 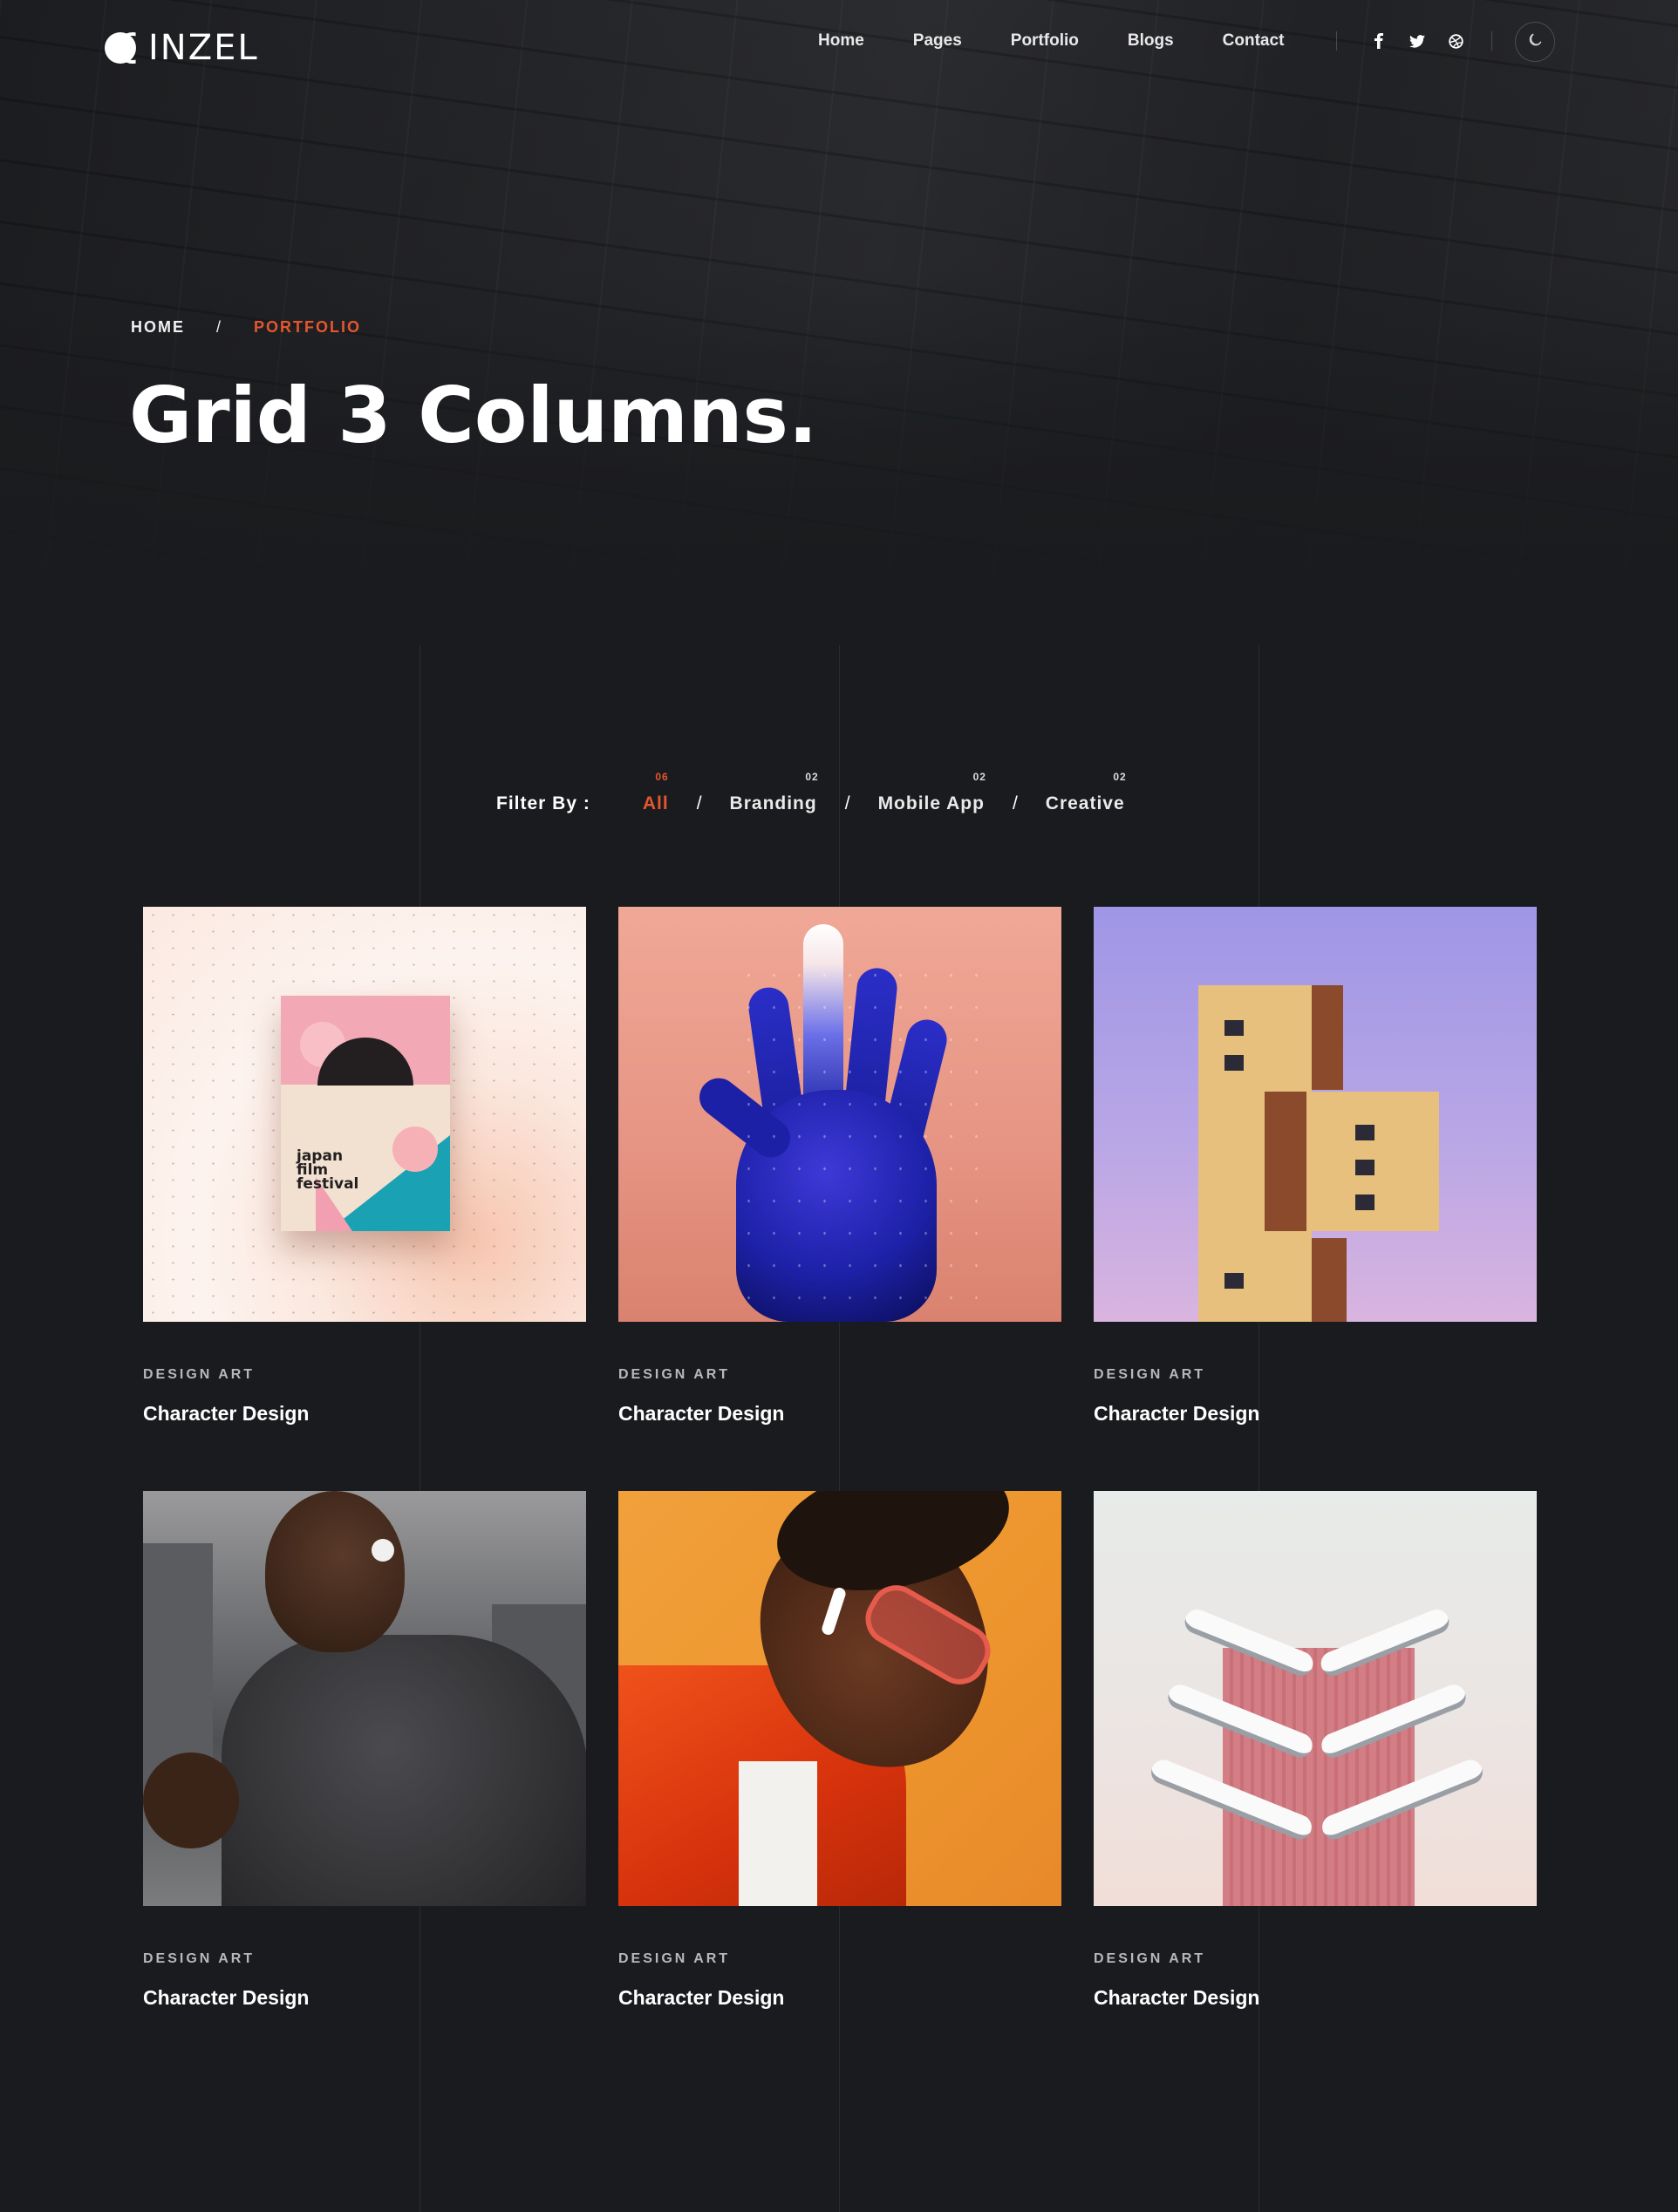 I want to click on filter-mobile-app: Mobile App 02, so click(x=931, y=796).